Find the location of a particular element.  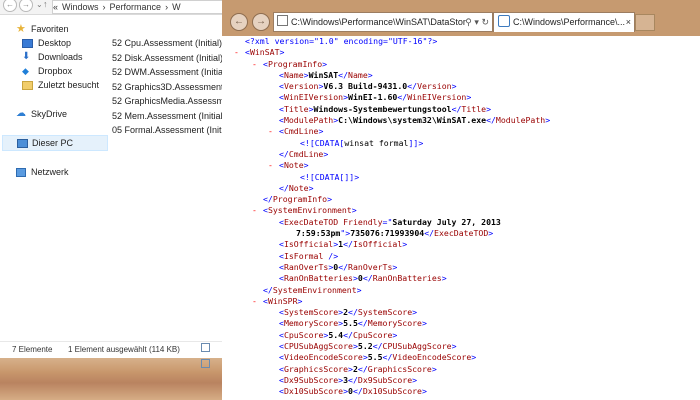

desktop-icon is located at coordinates (27, 43).